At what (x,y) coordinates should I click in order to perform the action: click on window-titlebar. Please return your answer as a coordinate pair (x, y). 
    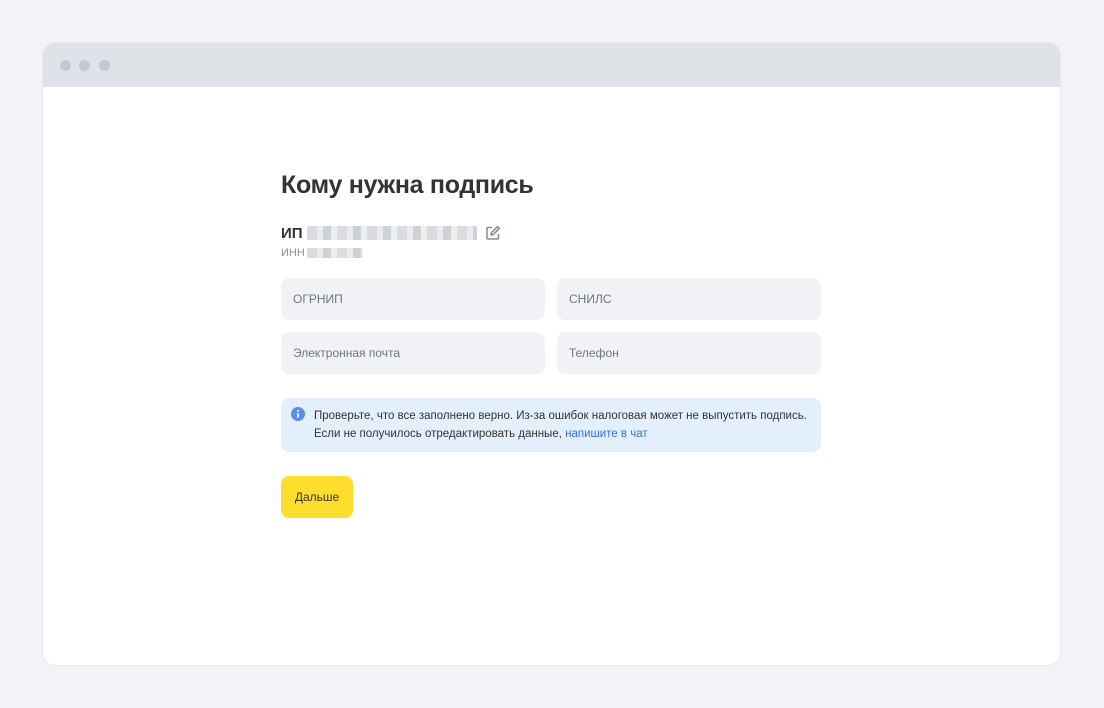
    Looking at the image, I should click on (551, 65).